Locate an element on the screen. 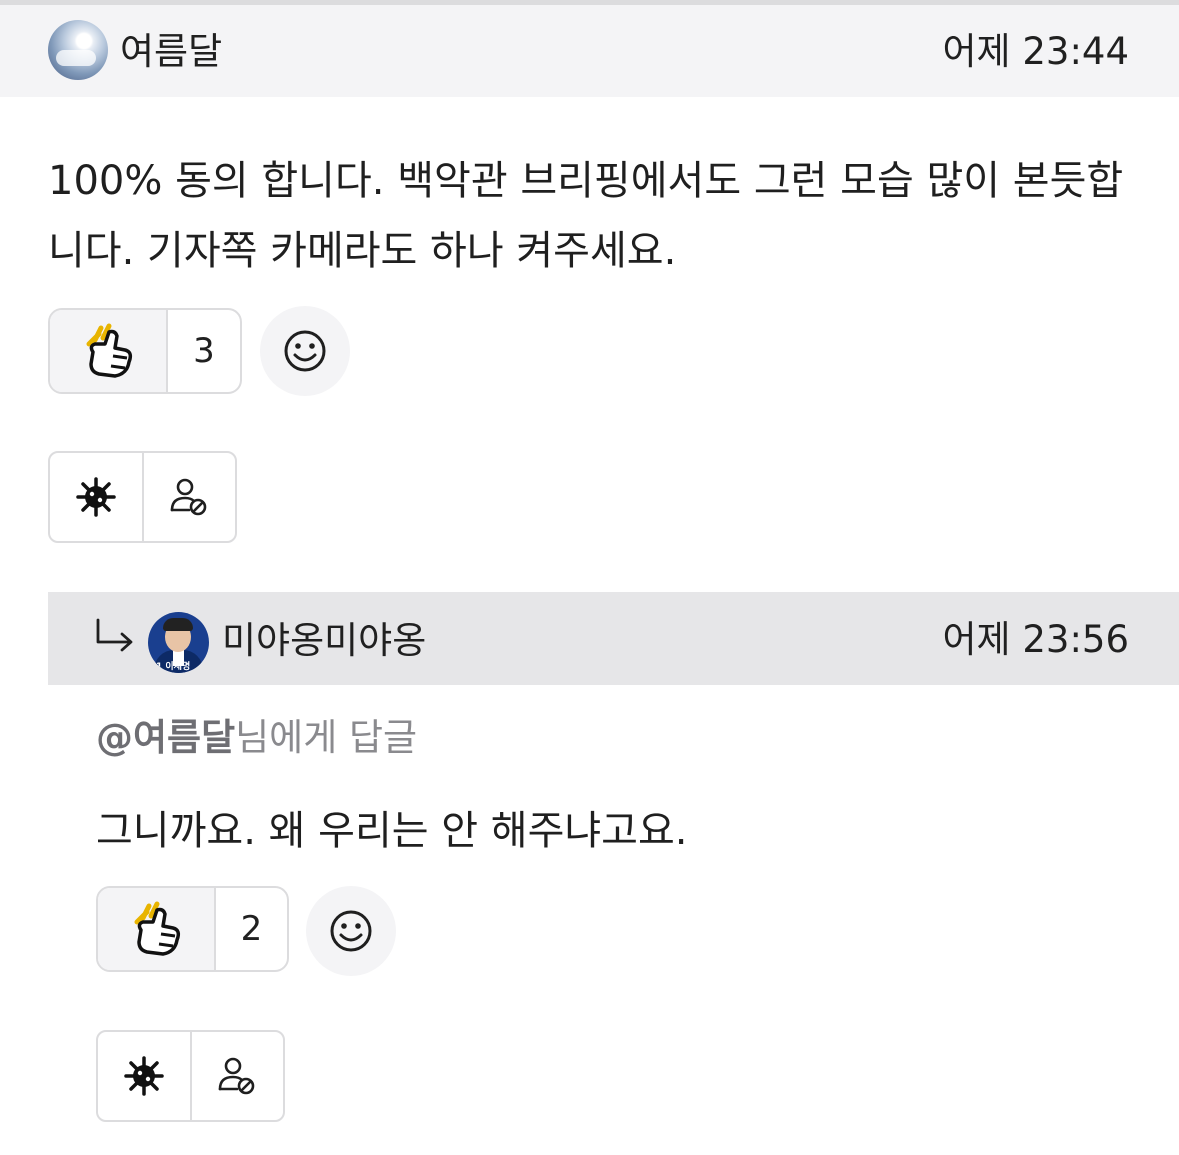 Image resolution: width=1179 pixels, height=1155 pixels. reaction-count: 3 is located at coordinates (204, 351).